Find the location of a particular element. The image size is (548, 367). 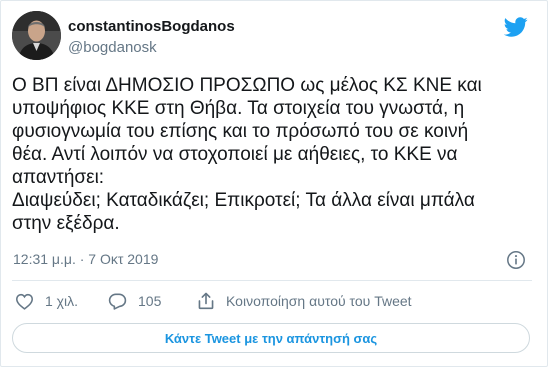

reply-bubble-icon is located at coordinates (117, 301).